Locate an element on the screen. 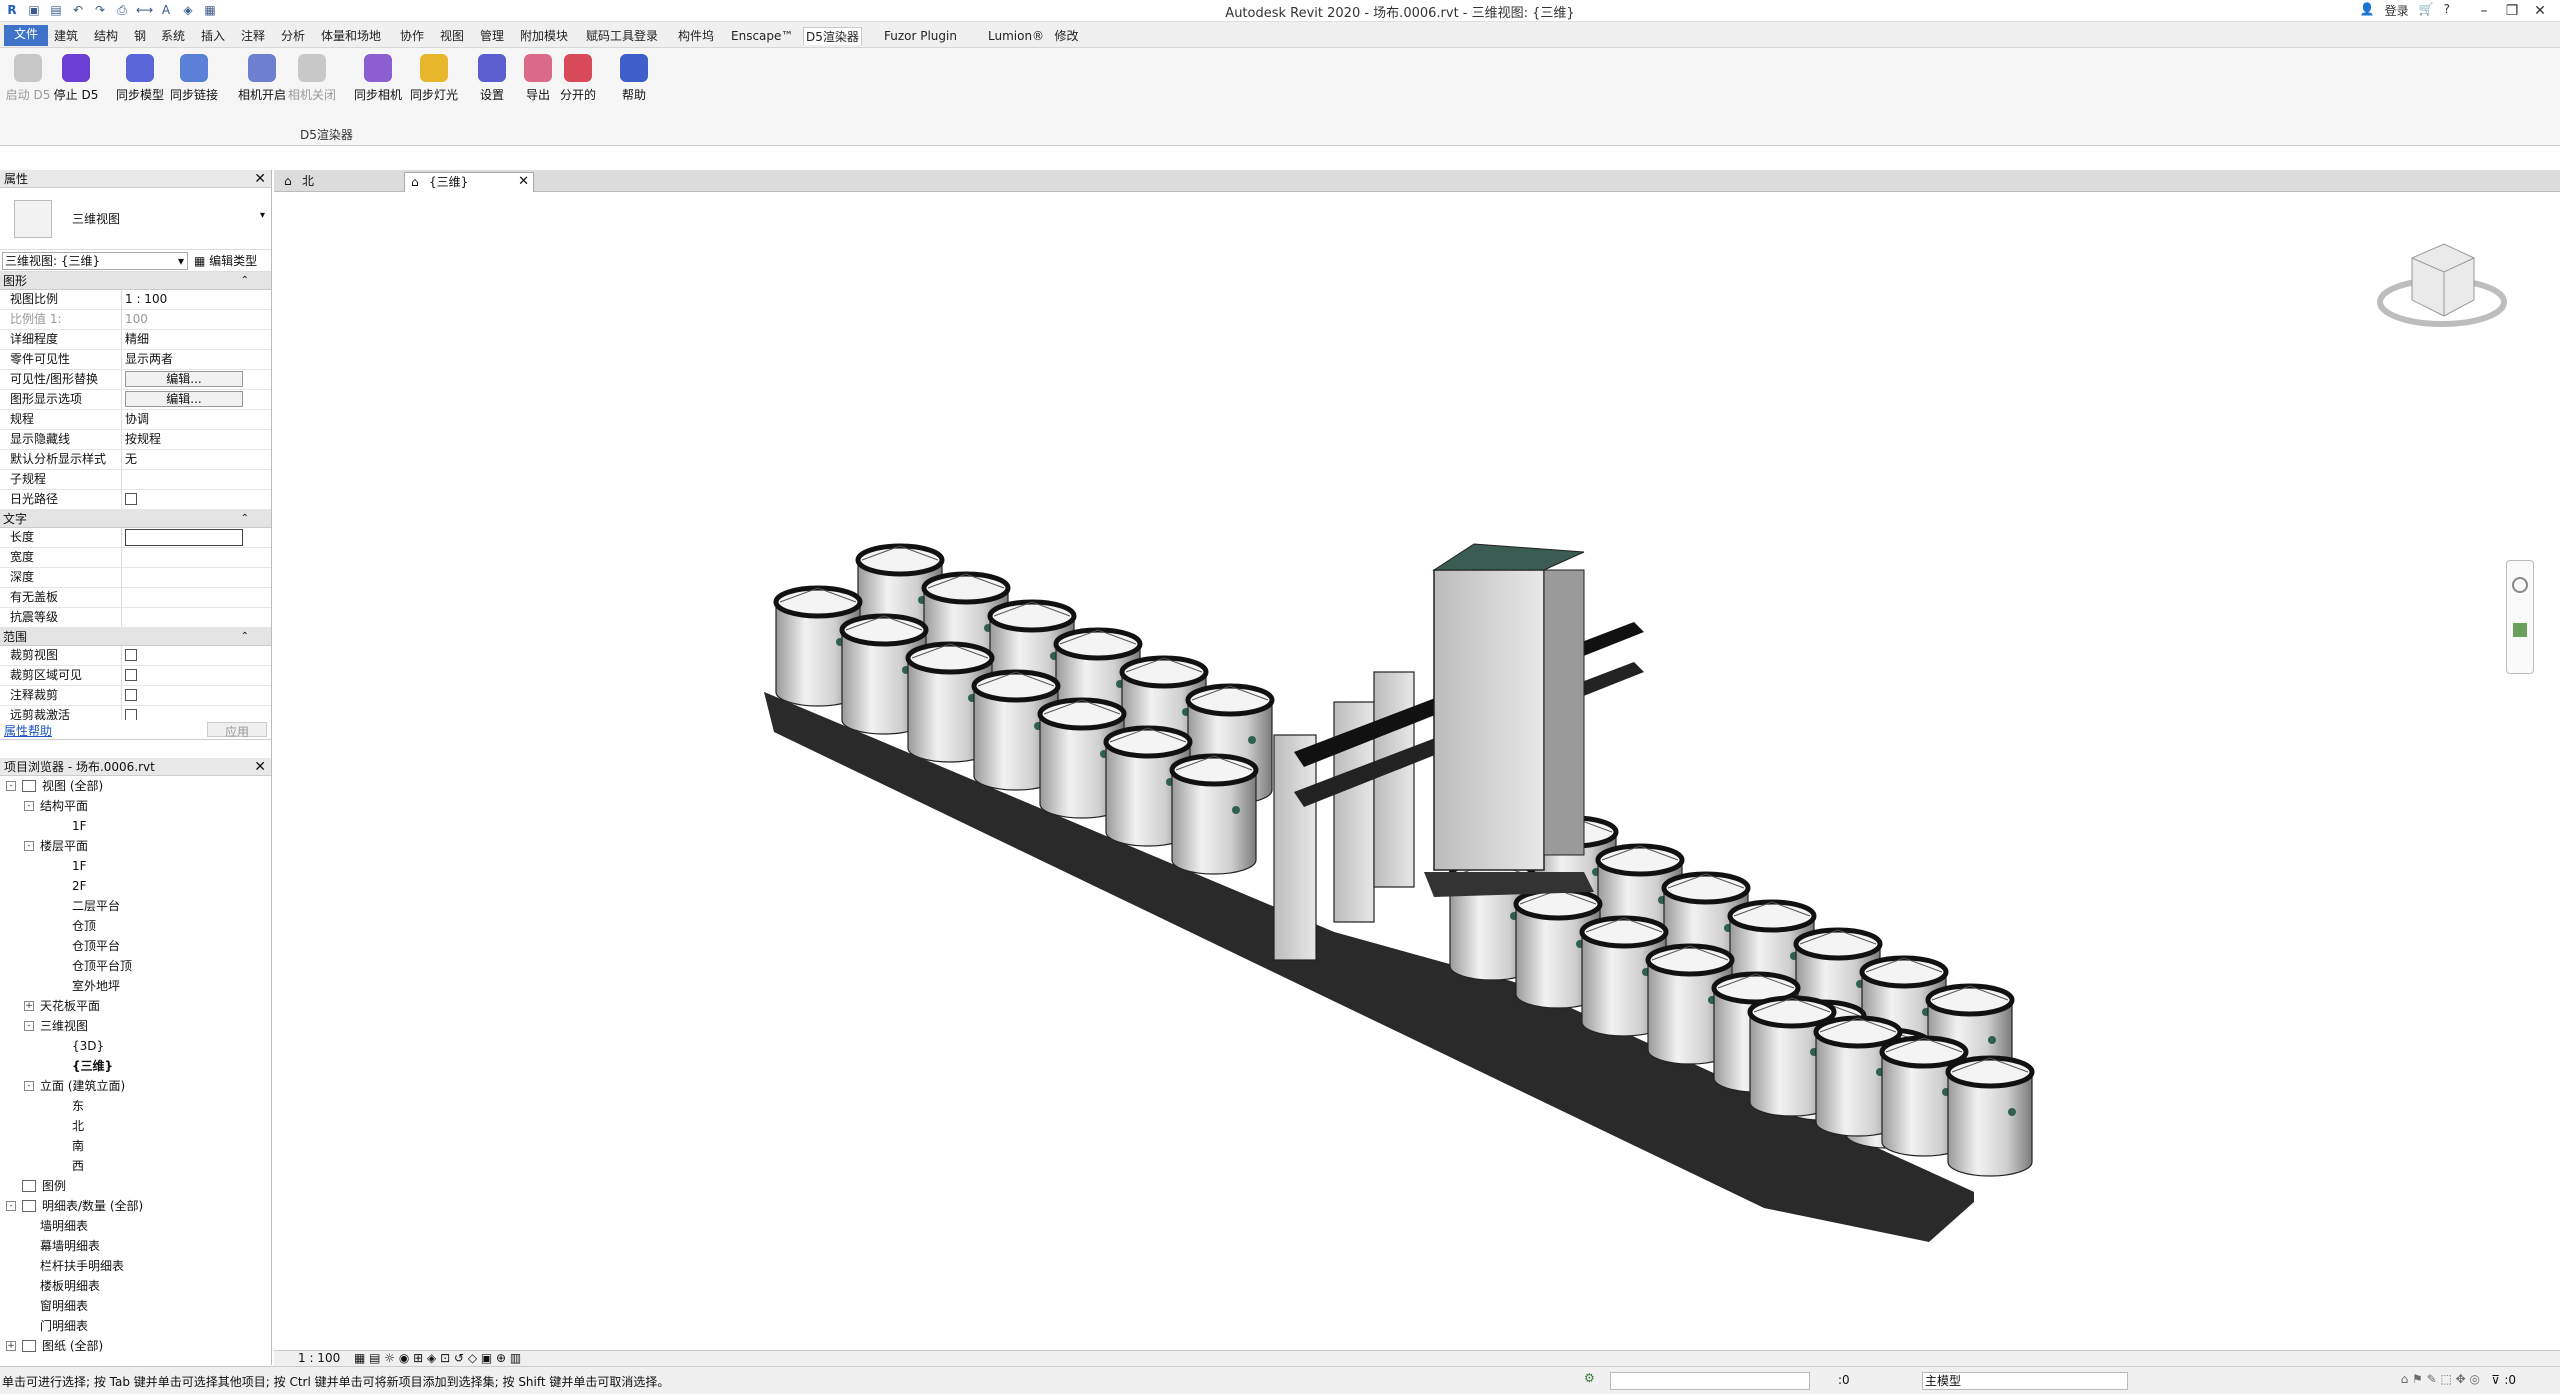 This screenshot has height=1400, width=2560. browser-node: - 三维视图 is located at coordinates (135, 1026).